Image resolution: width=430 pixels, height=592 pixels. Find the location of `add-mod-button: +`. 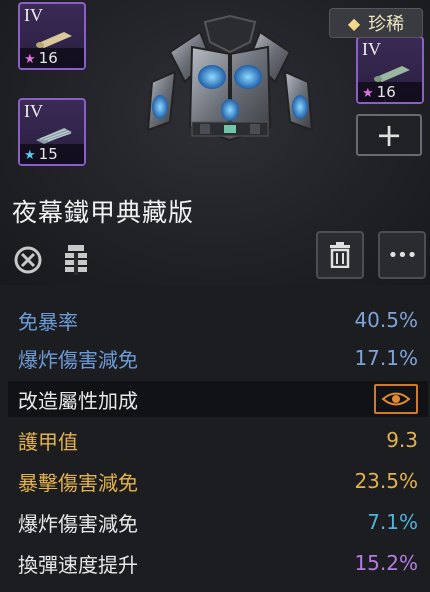

add-mod-button: + is located at coordinates (389, 135).